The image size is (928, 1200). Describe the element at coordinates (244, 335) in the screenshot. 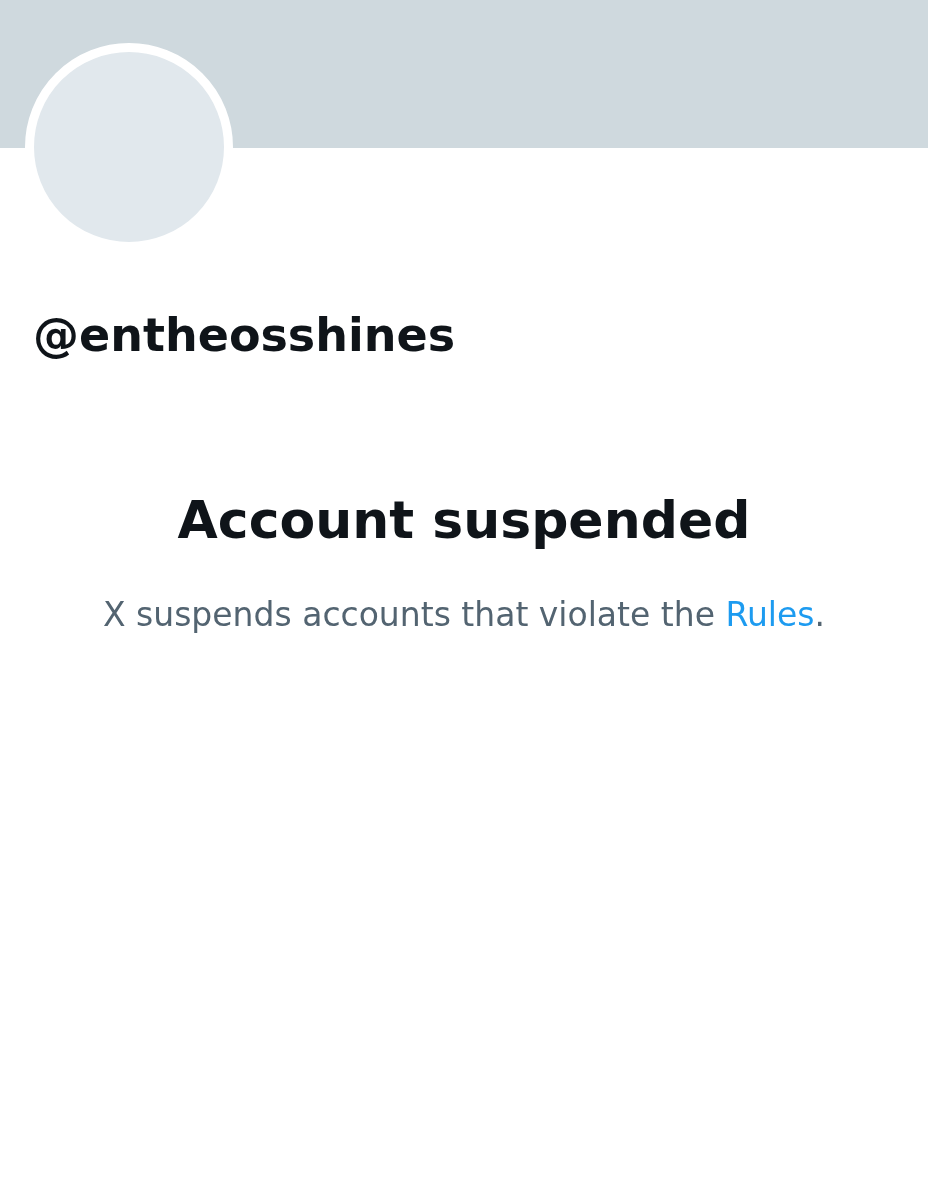

I see `username: @entheosshines` at that location.